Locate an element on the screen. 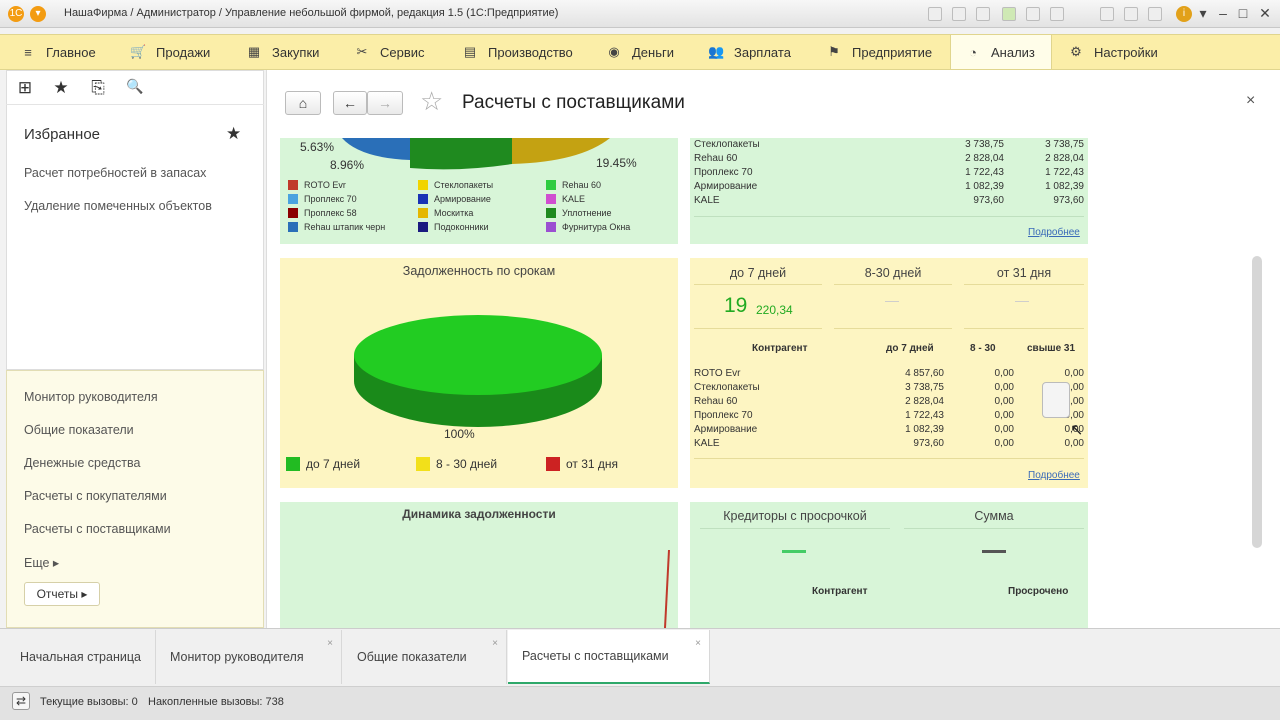  calendar-icon is located at coordinates (935, 14).